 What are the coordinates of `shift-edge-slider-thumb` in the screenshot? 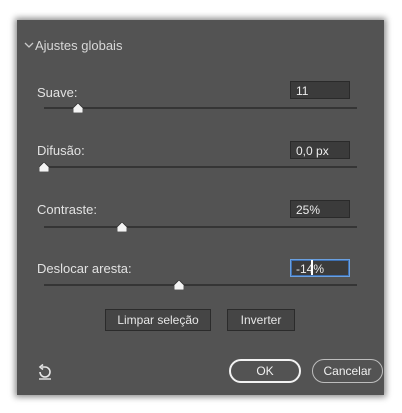 It's located at (178, 285).